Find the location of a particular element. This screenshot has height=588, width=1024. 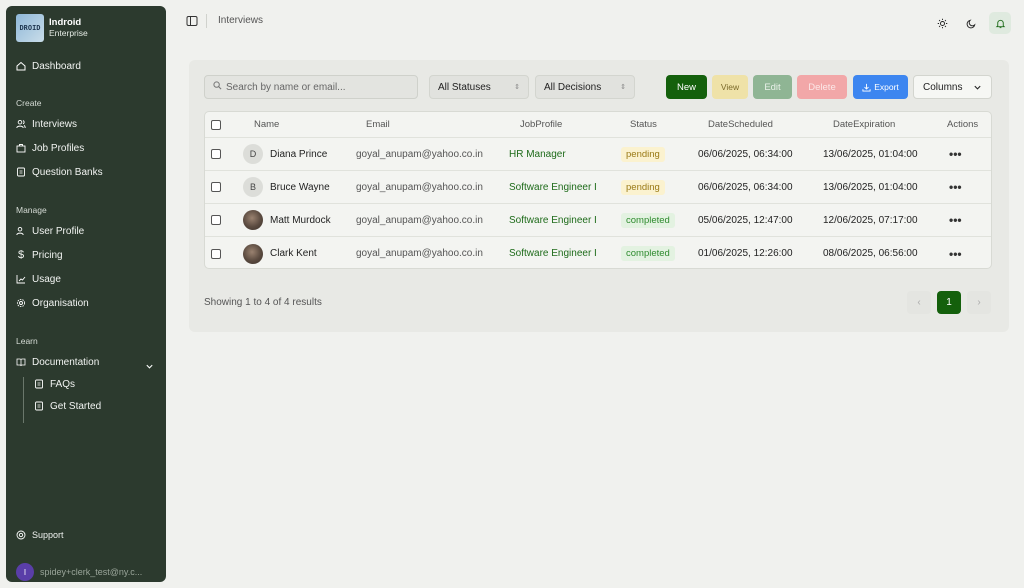

sidebar-item-label: FAQs is located at coordinates (63, 384).